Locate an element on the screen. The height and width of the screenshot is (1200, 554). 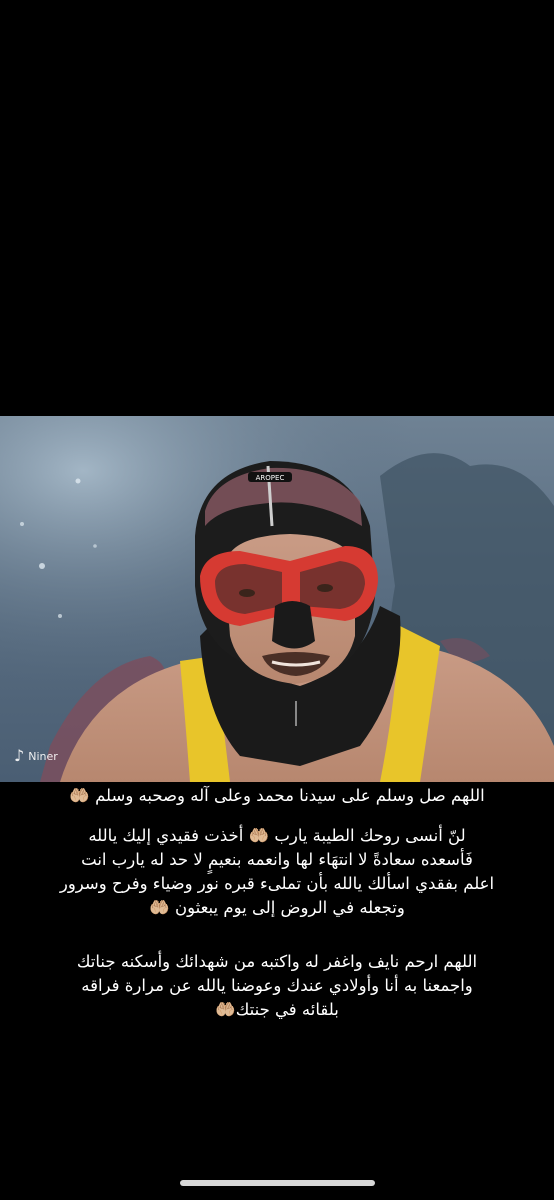
niner-watermark: ♪ Niner is located at coordinates (36, 756).